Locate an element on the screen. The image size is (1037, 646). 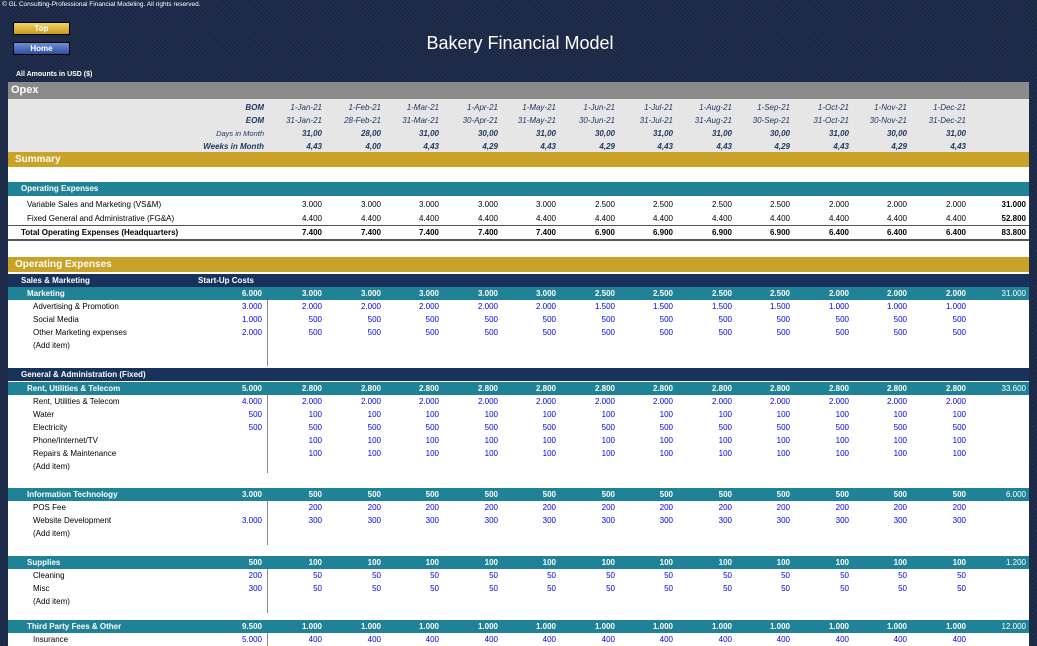
month-value: 30-Jun-21 is located at coordinates (587, 120).